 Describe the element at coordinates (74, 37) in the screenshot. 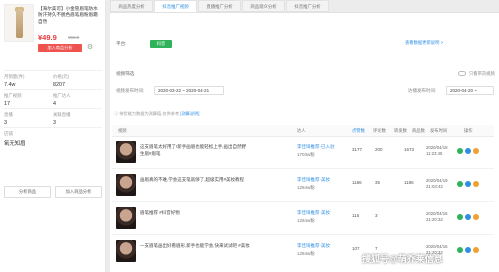

I see `product-original-price: ¥58.8` at that location.